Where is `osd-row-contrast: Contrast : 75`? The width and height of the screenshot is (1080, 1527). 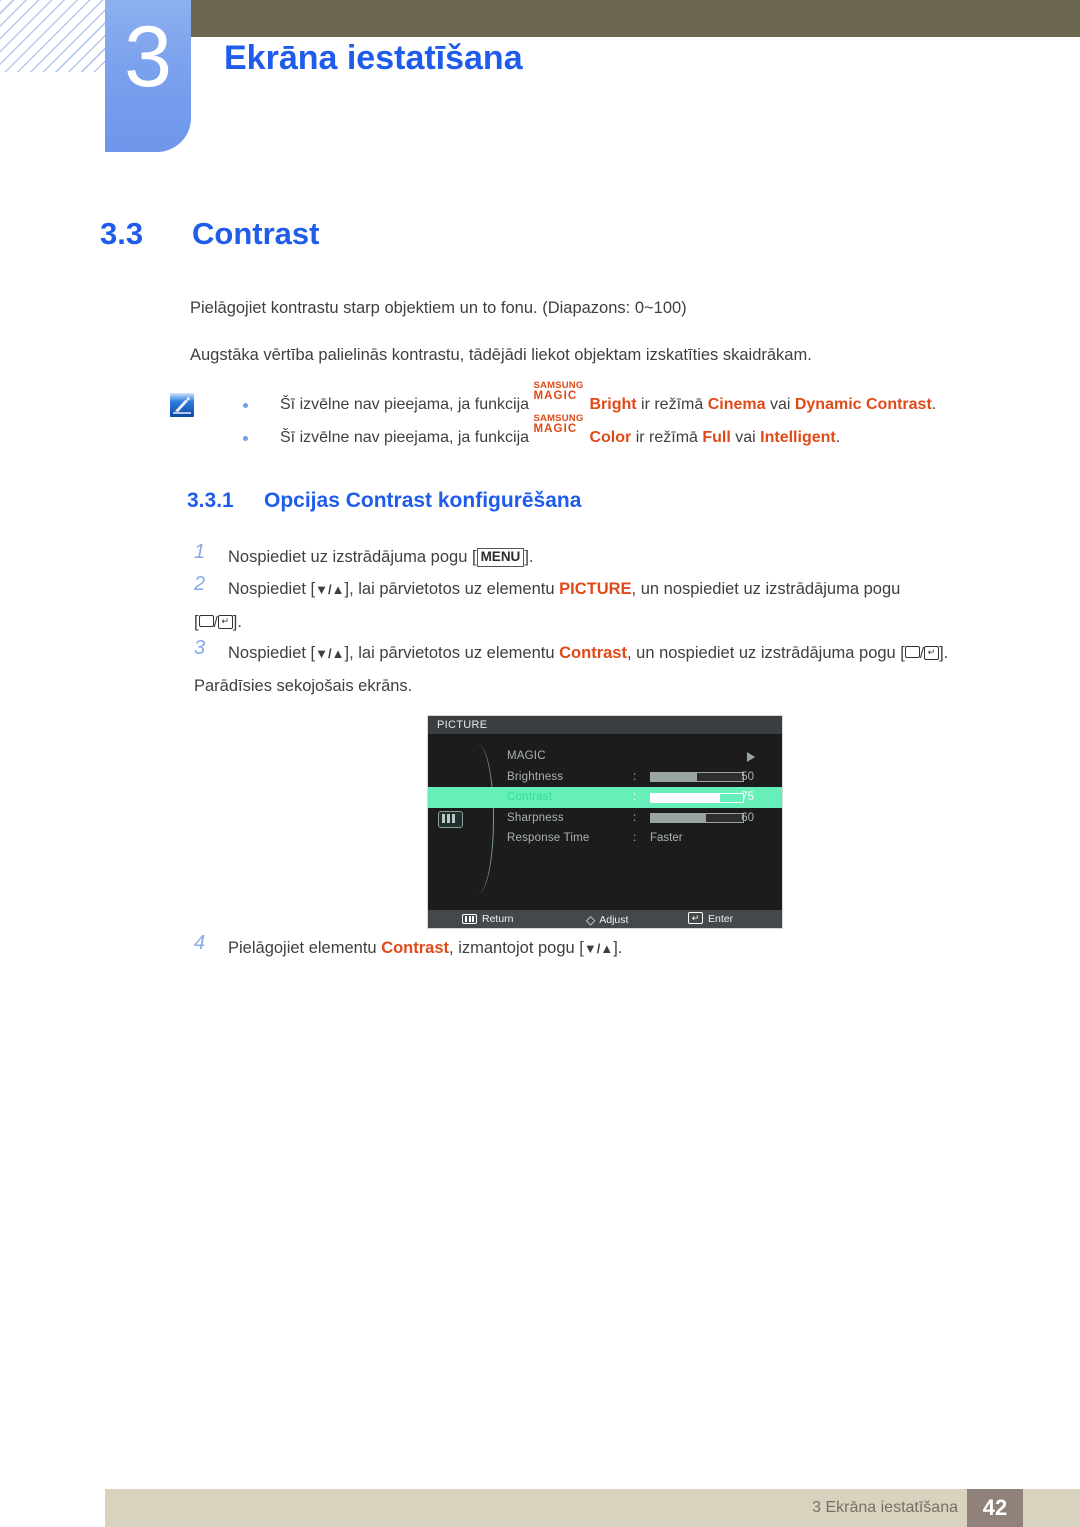
osd-row-contrast: Contrast : 75 is located at coordinates (605, 797).